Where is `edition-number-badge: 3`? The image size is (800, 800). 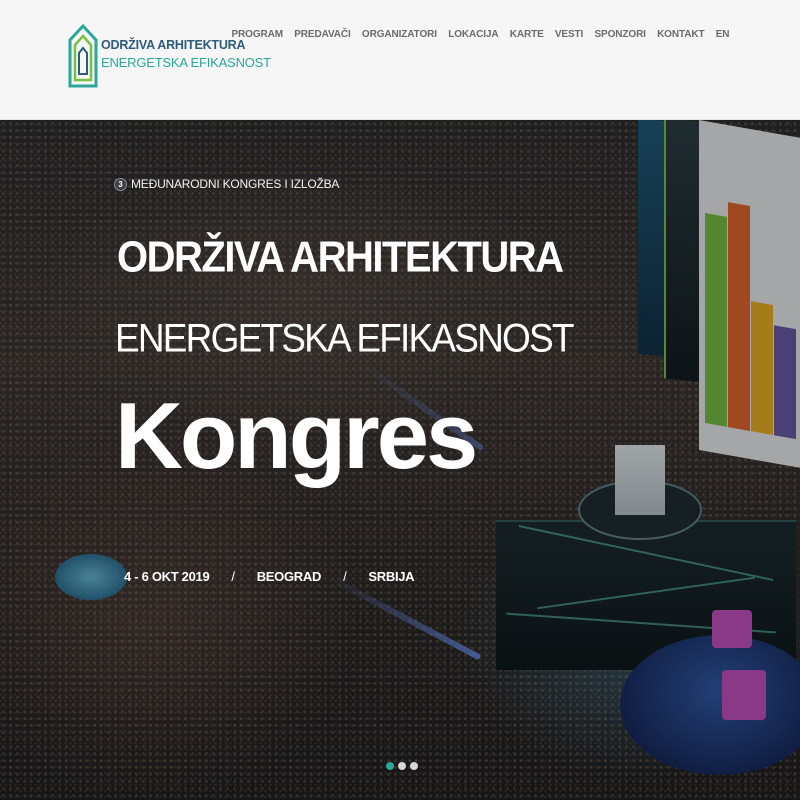
edition-number-badge: 3 is located at coordinates (120, 184).